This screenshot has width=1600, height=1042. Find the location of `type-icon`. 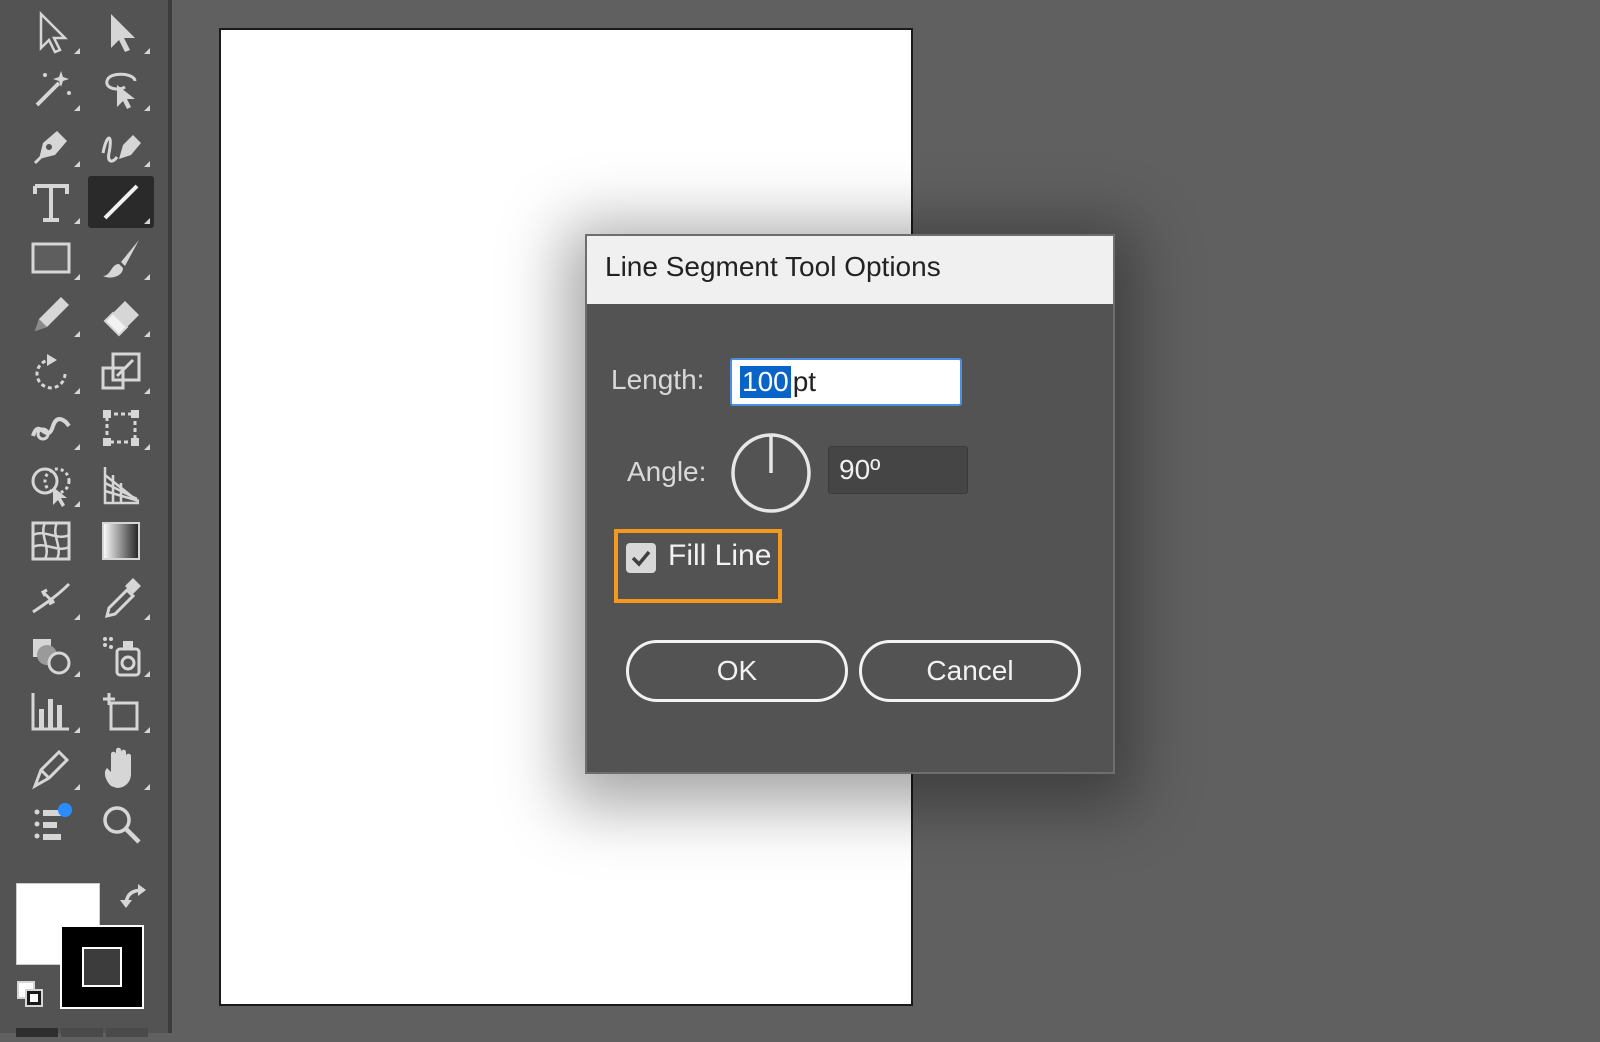

type-icon is located at coordinates (51, 202).